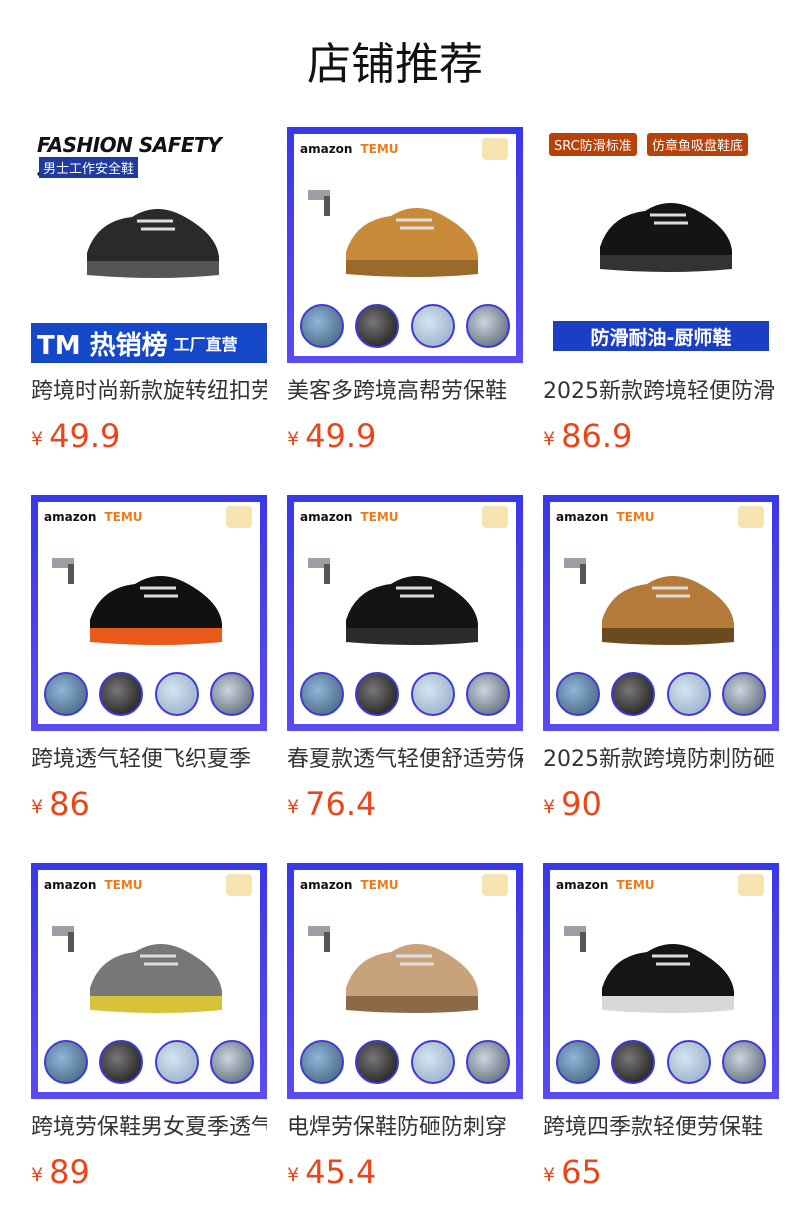  I want to click on price-value: 49.9, so click(85, 436).